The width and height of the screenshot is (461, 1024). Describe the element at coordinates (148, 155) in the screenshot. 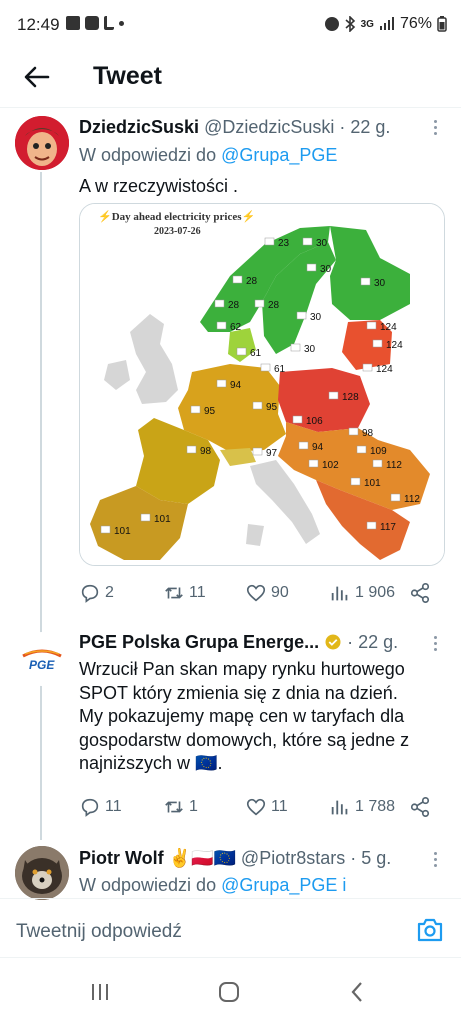

I see `reply-prefix: W odpowiedzi do` at that location.